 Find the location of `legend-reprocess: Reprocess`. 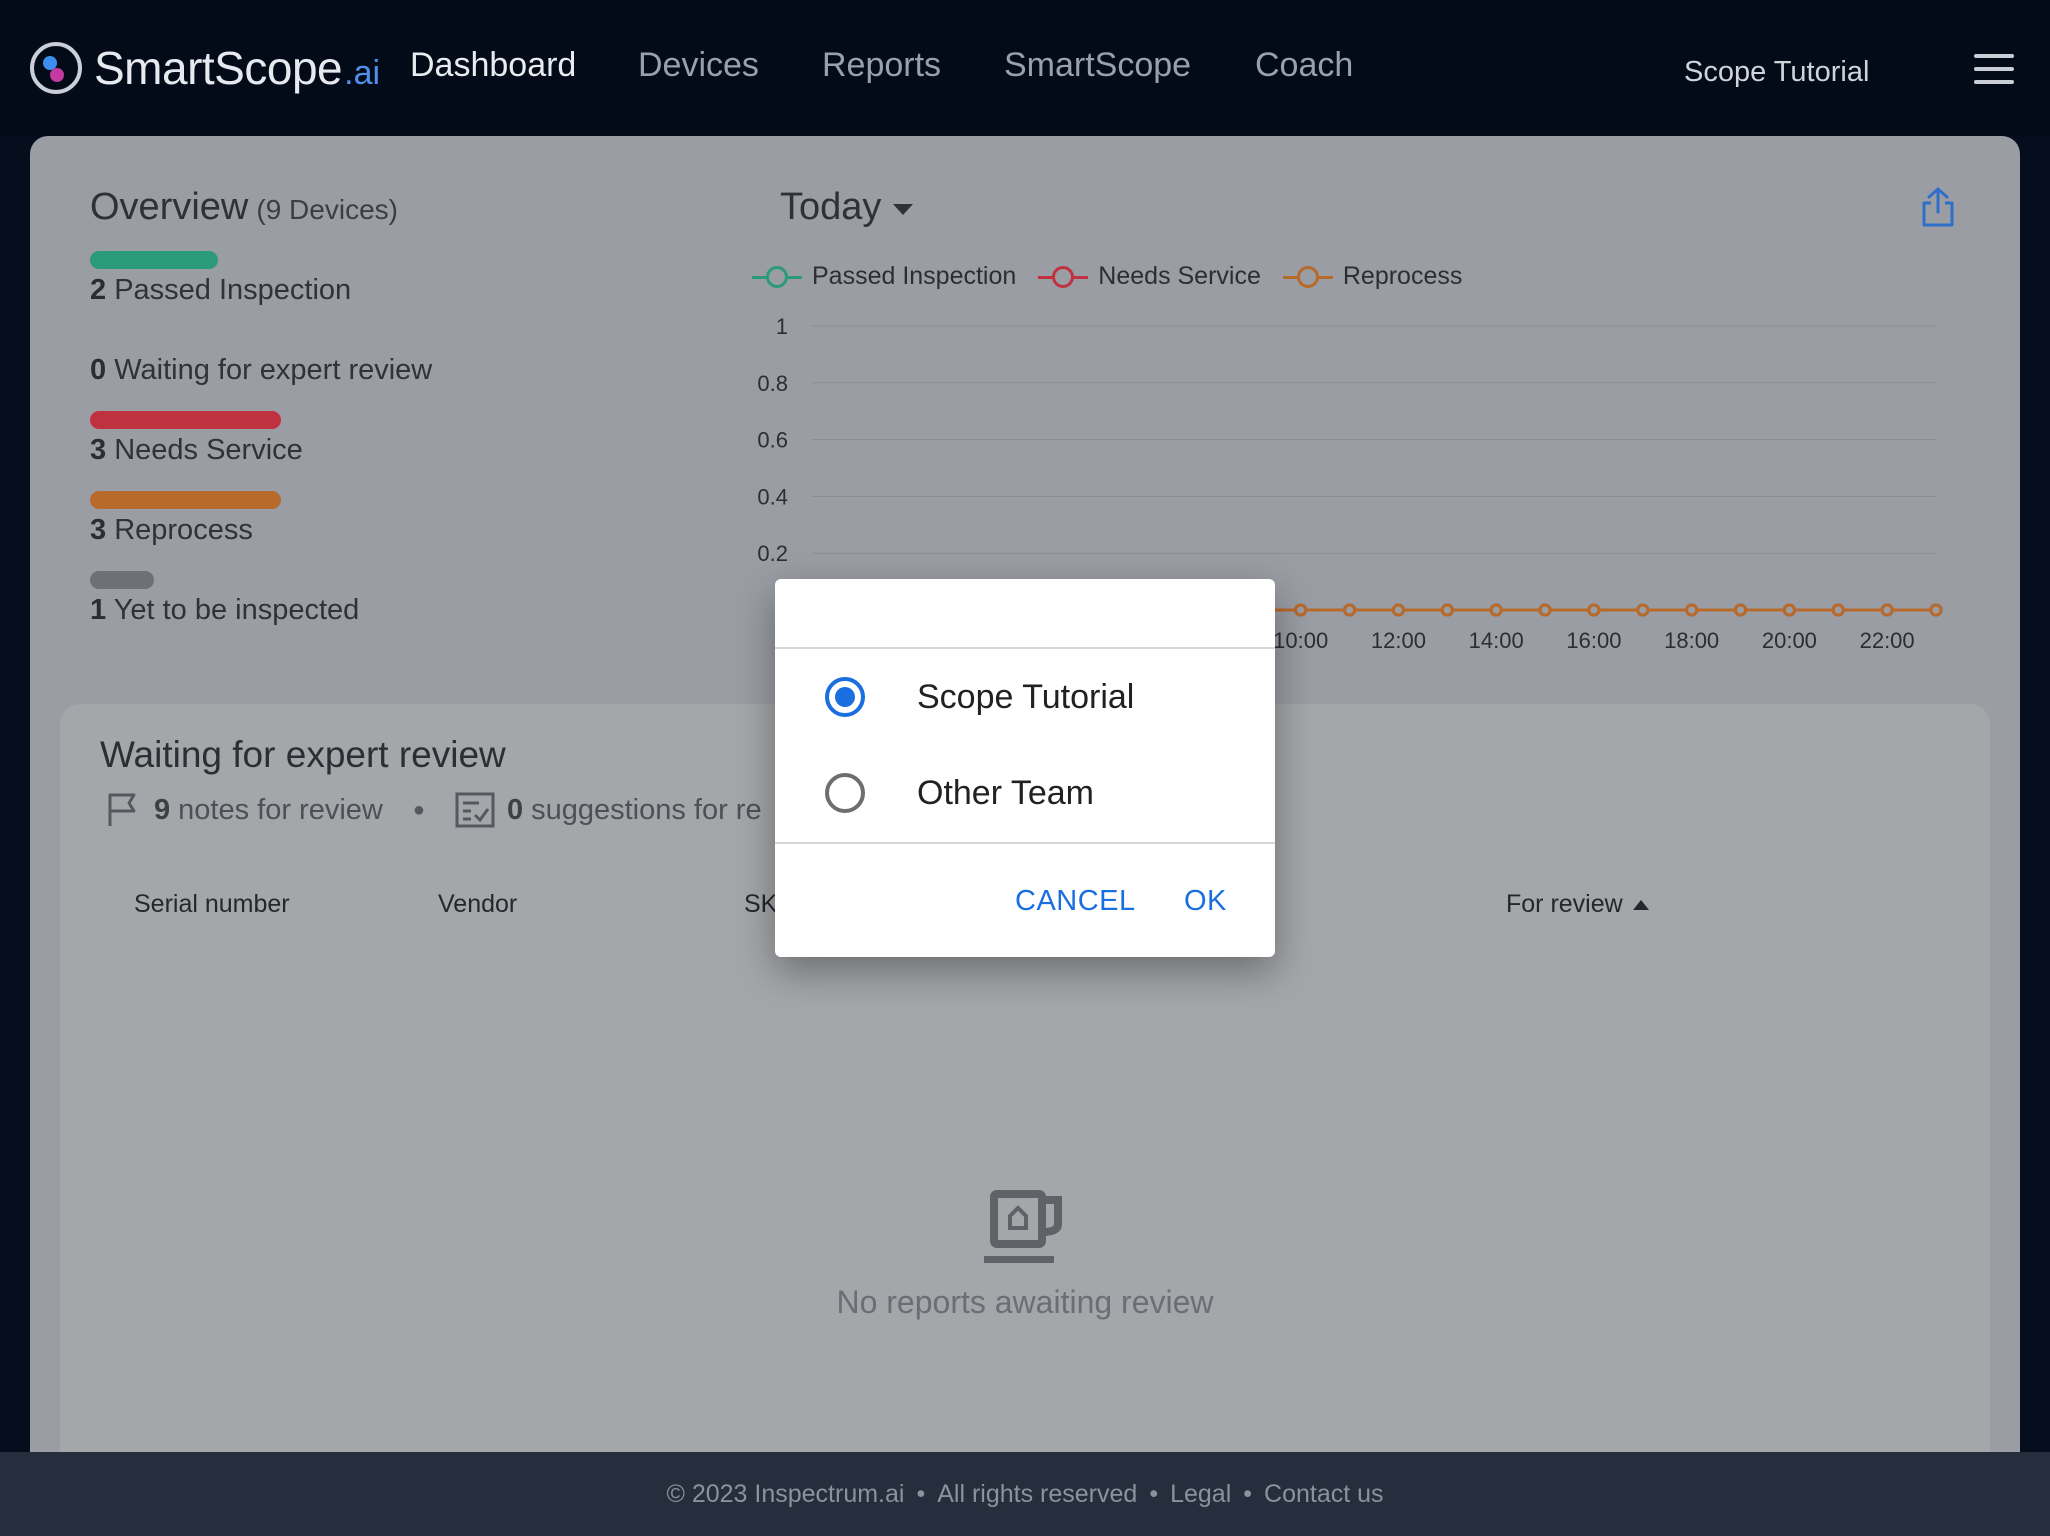

legend-reprocess: Reprocess is located at coordinates (1372, 276).